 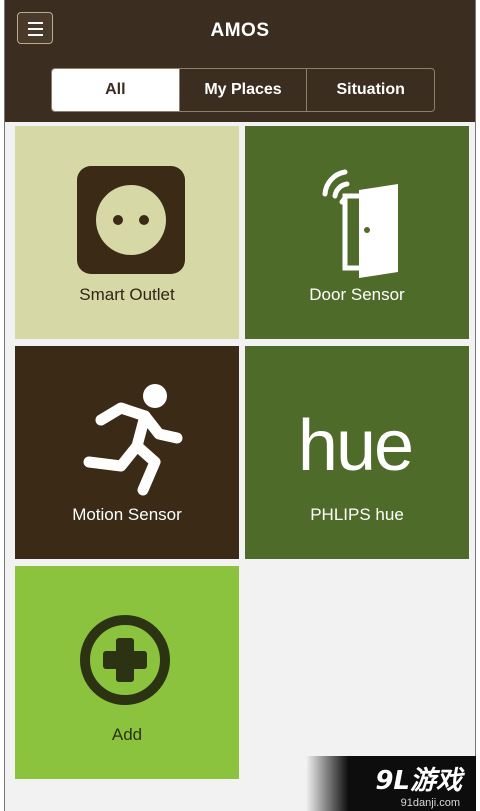 What do you see at coordinates (357, 514) in the screenshot?
I see `tile-label: PHLIPS hue` at bounding box center [357, 514].